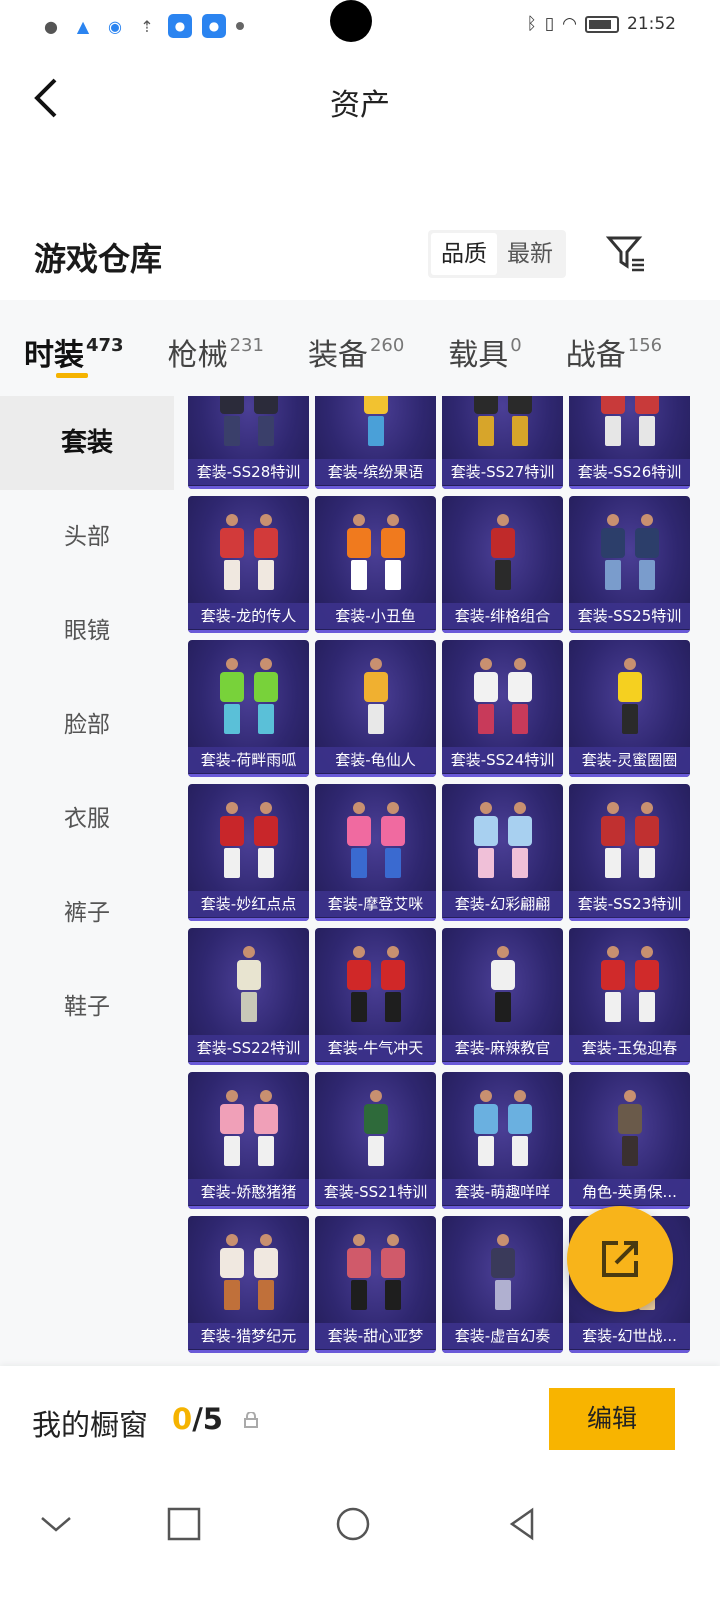 The height and width of the screenshot is (1600, 720). Describe the element at coordinates (549, 24) in the screenshot. I see `vibrate-icon: ▯` at that location.